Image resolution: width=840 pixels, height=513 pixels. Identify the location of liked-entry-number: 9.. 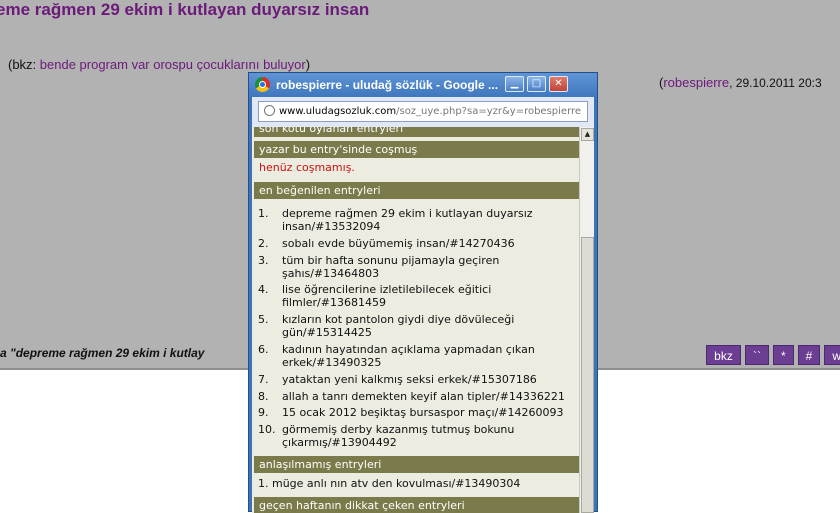
(263, 413).